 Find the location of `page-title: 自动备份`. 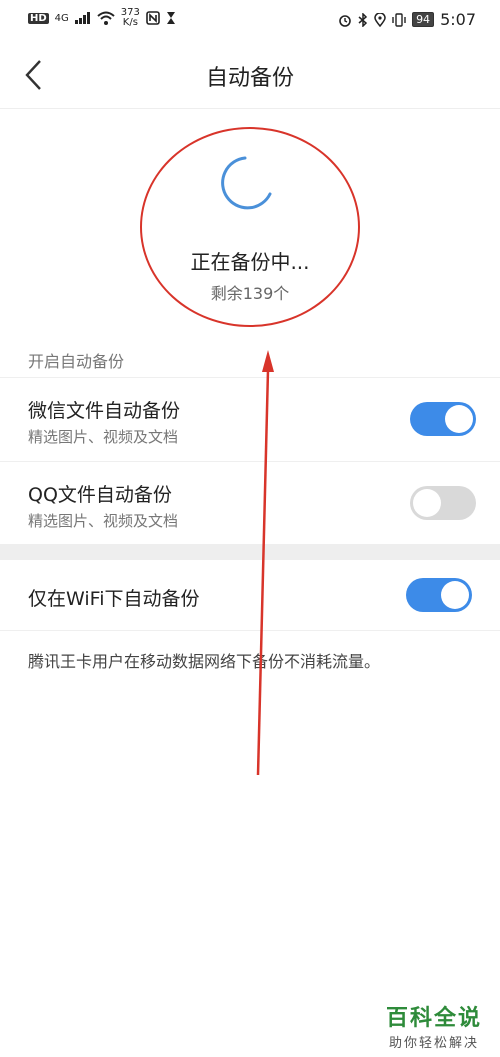

page-title: 自动备份 is located at coordinates (249, 78).